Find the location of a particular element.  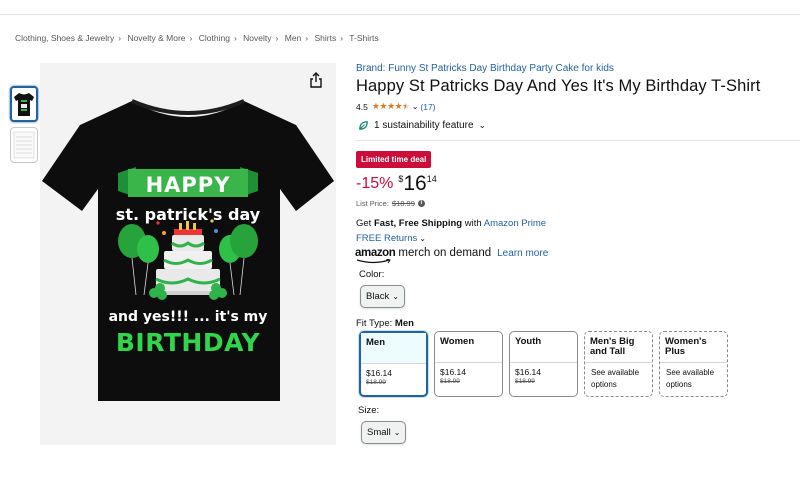

deal-badge: Limited time deal is located at coordinates (394, 159).